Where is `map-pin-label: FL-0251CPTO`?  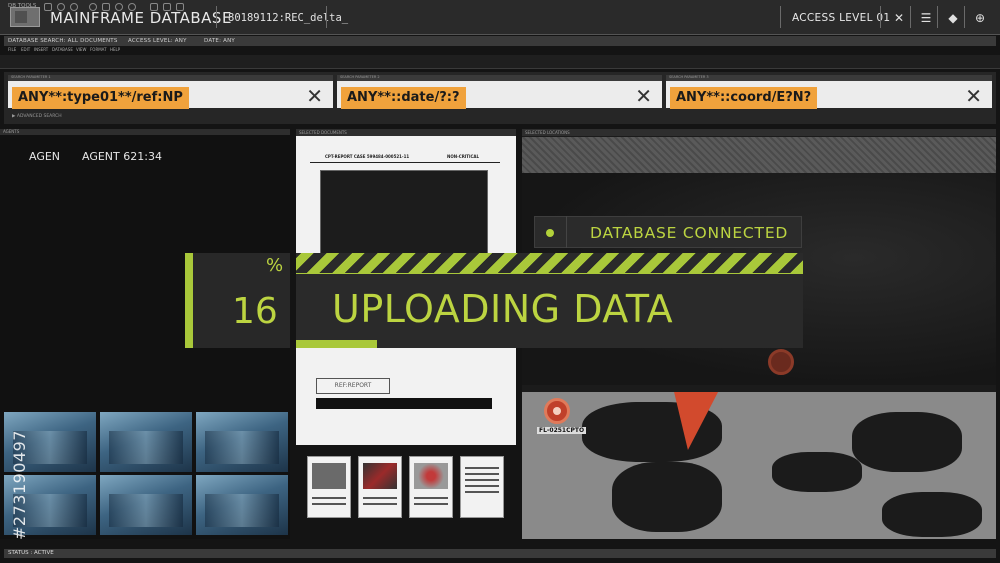 map-pin-label: FL-0251CPTO is located at coordinates (562, 430).